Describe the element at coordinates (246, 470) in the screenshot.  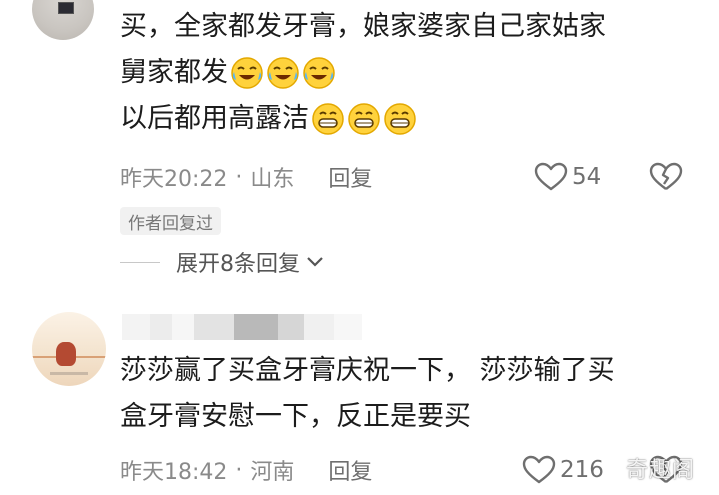
I see `comment-meta: 昨天18:42 · 河南 回复` at that location.